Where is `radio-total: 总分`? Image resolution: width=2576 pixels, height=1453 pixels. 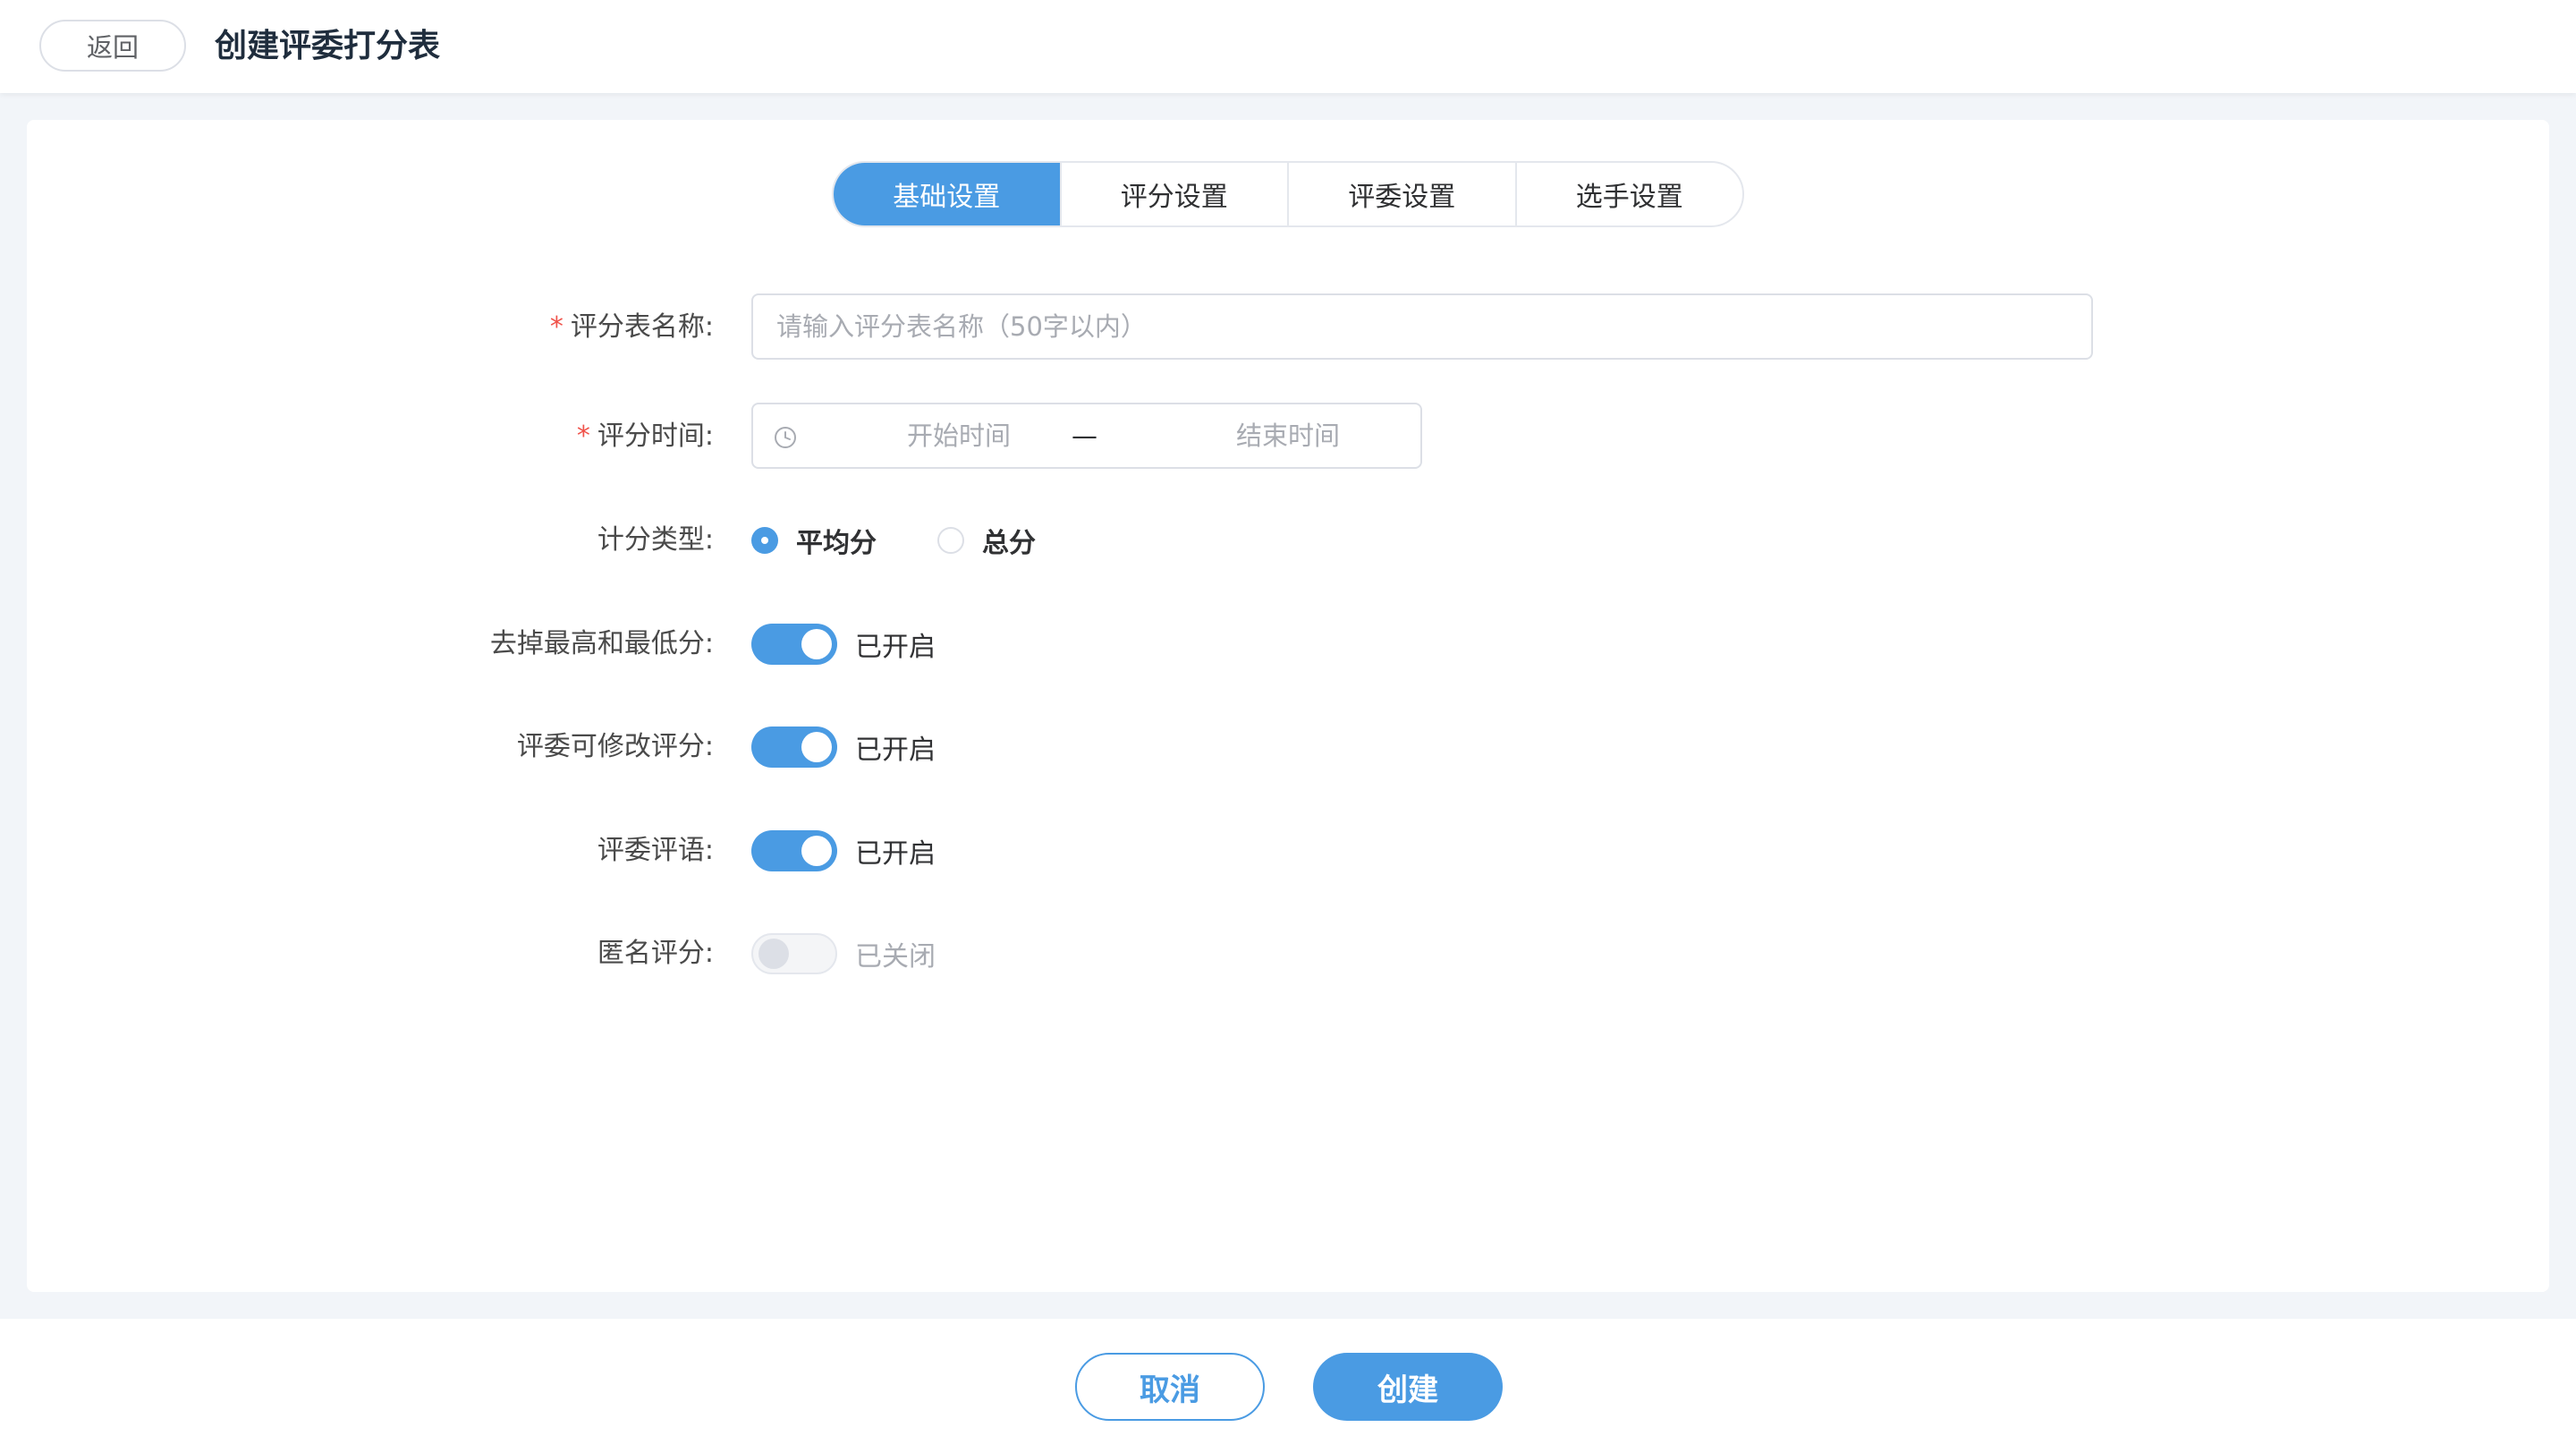
radio-total: 总分 is located at coordinates (986, 540).